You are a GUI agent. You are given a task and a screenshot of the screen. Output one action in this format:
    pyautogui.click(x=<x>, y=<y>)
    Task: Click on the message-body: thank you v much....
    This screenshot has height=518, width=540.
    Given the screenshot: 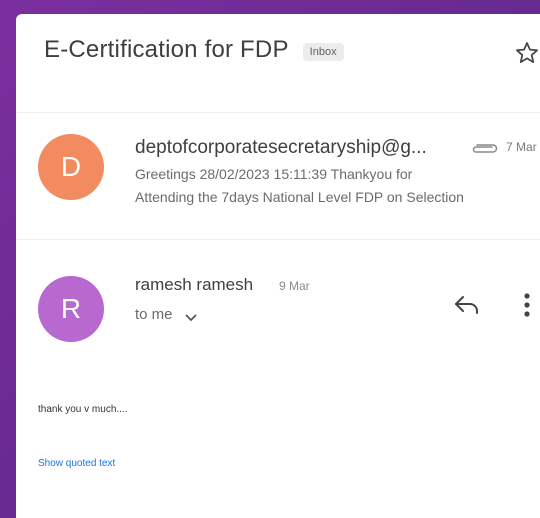 What is the action you would take?
    pyautogui.click(x=83, y=409)
    